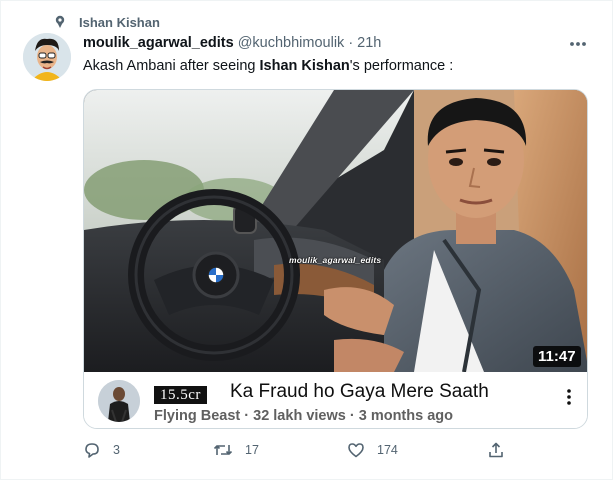  Describe the element at coordinates (101, 450) in the screenshot. I see `reply-button: 3` at that location.